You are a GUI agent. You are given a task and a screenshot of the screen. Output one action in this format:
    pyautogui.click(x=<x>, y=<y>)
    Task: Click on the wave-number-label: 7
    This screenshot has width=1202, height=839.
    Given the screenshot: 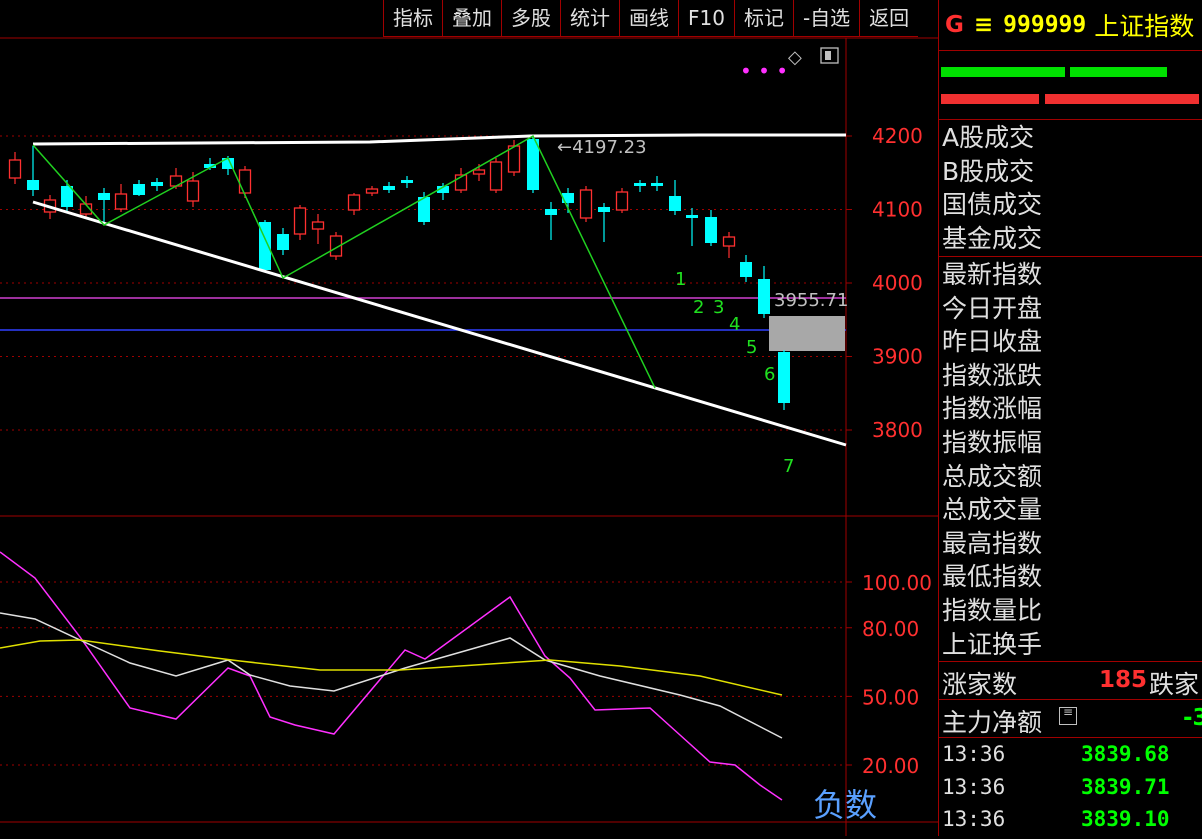 What is the action you would take?
    pyautogui.click(x=788, y=466)
    